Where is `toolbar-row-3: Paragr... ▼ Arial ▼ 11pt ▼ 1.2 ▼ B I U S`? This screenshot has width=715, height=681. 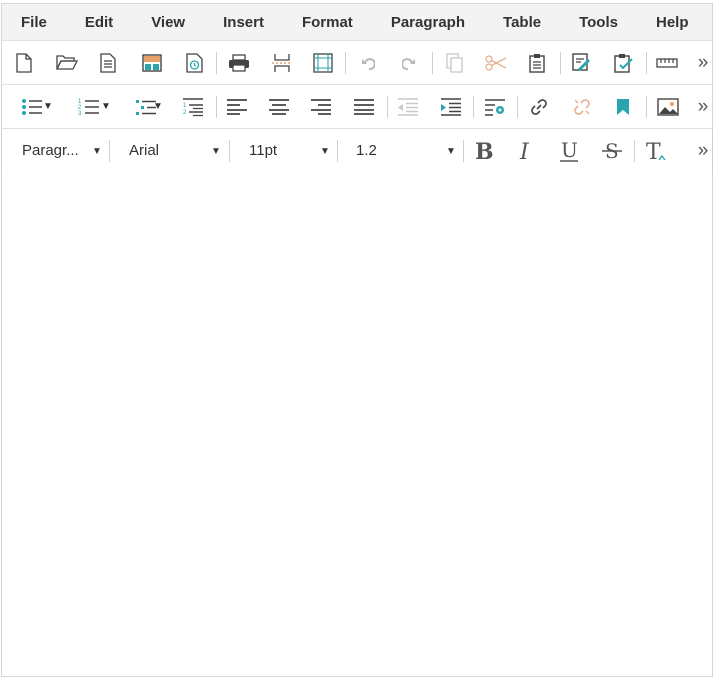 toolbar-row-3: Paragr... ▼ Arial ▼ 11pt ▼ 1.2 ▼ B I U S is located at coordinates (357, 151).